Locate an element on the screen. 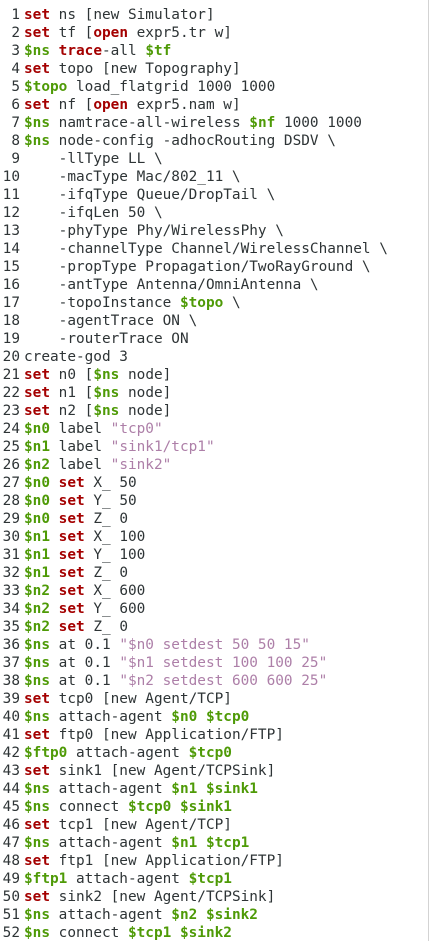  code-line: 11 -ifqType Queue/DropTail \ is located at coordinates (194, 195).